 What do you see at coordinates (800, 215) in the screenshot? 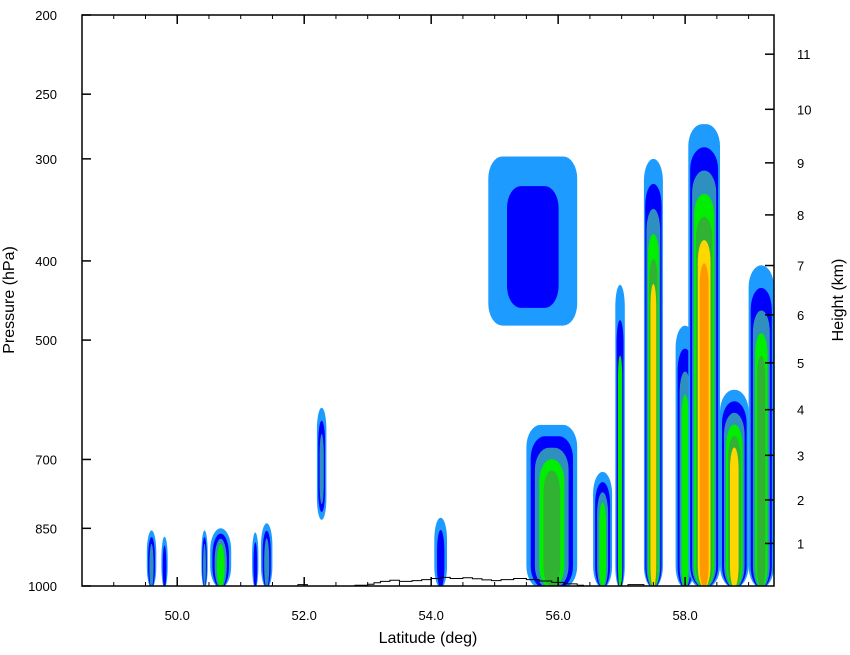
I see `y-tick-label-right: 8` at bounding box center [800, 215].